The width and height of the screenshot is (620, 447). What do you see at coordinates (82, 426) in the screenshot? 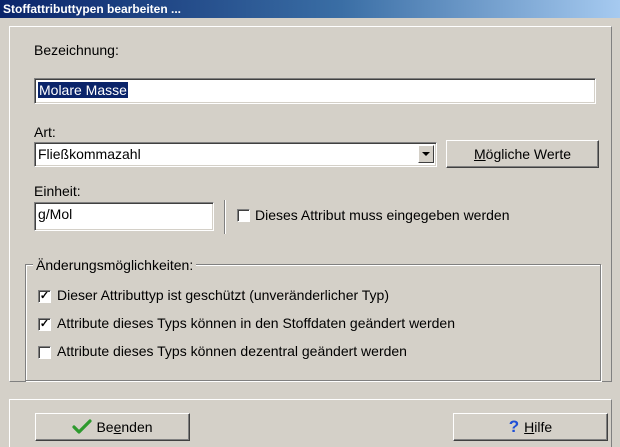
I see `checkmark-icon` at bounding box center [82, 426].